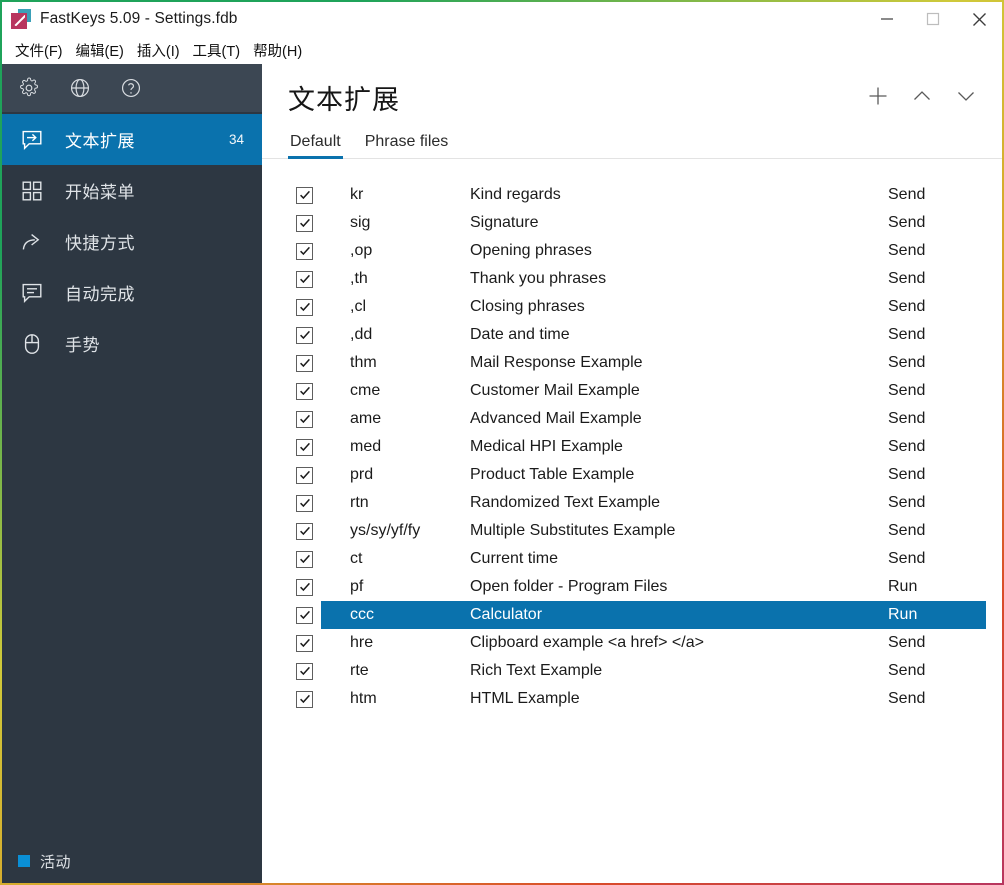 Image resolution: width=1004 pixels, height=885 pixels. Describe the element at coordinates (514, 558) in the screenshot. I see `row-phrase: Current time` at that location.